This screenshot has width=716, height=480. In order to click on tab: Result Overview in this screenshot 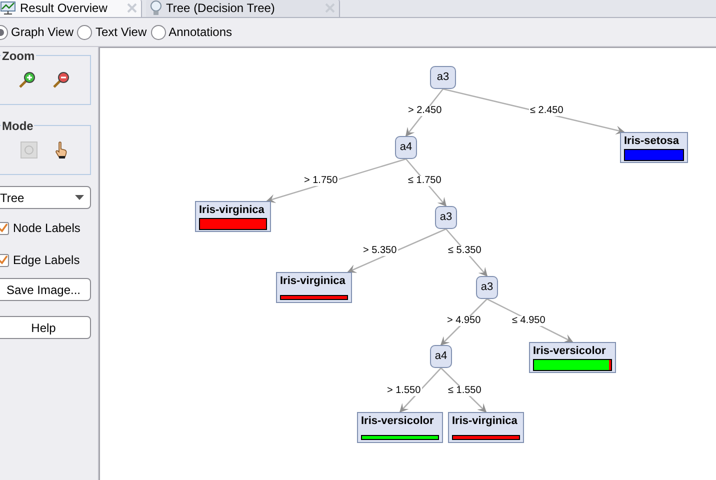, I will do `click(71, 8)`.